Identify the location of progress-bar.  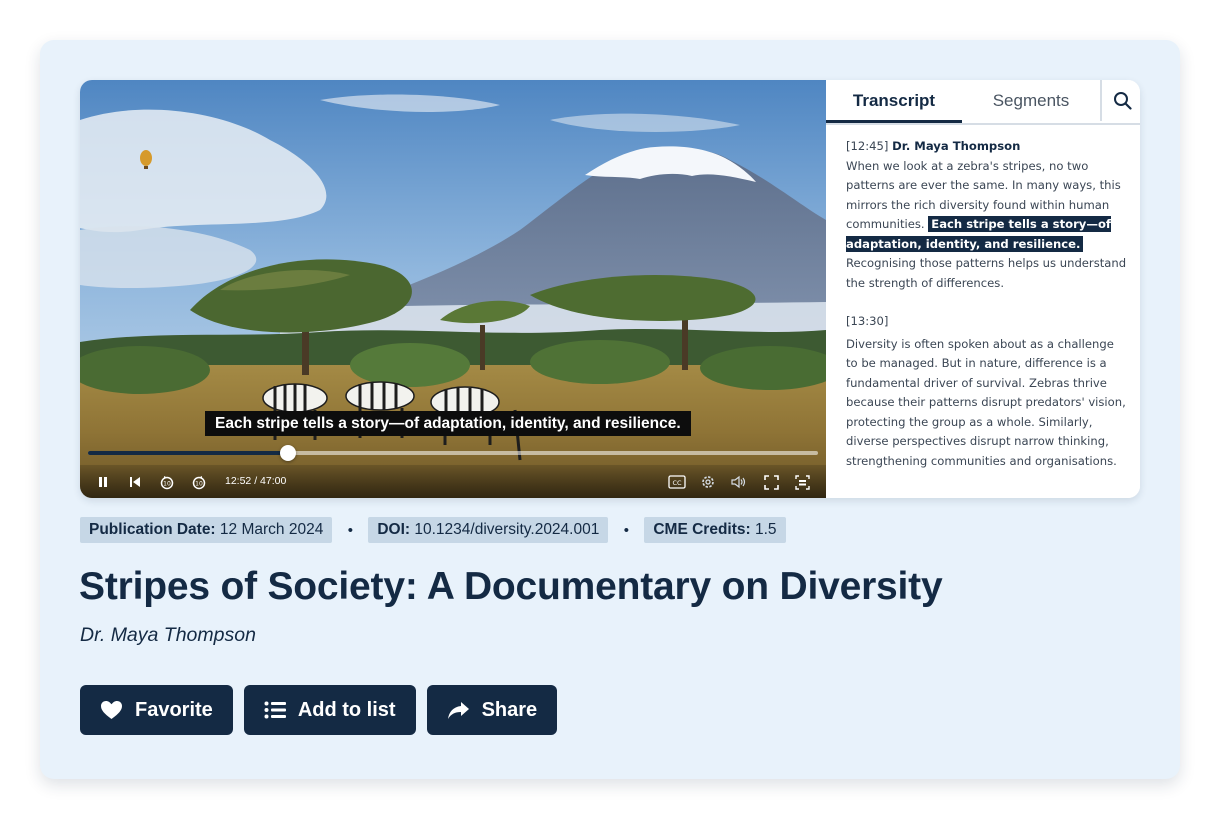
(453, 453).